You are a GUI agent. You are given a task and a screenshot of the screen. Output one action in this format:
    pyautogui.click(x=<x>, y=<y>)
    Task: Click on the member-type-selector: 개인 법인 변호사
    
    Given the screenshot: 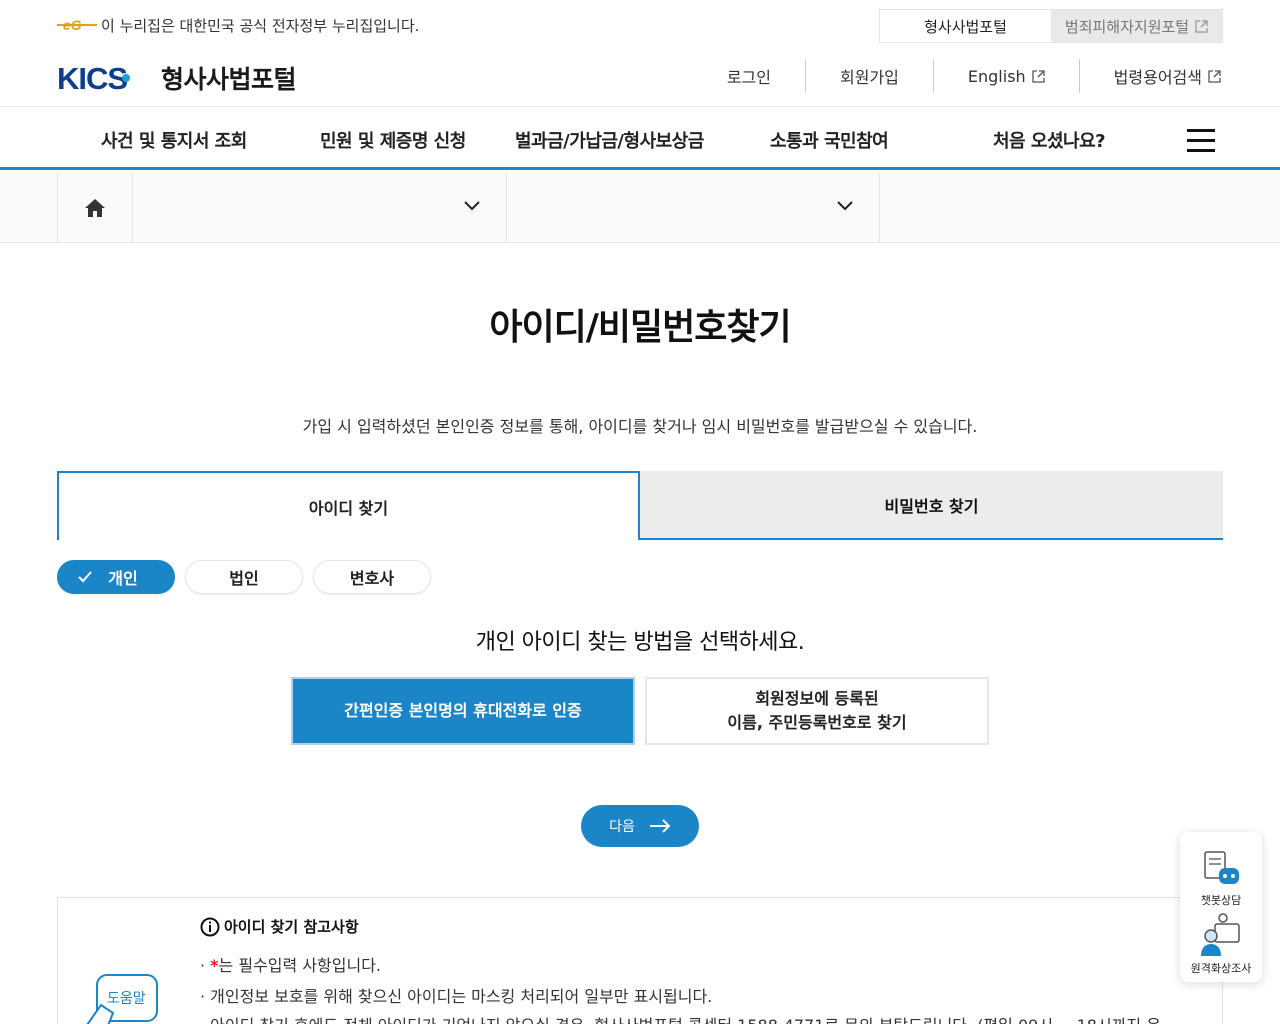 What is the action you would take?
    pyautogui.click(x=249, y=577)
    